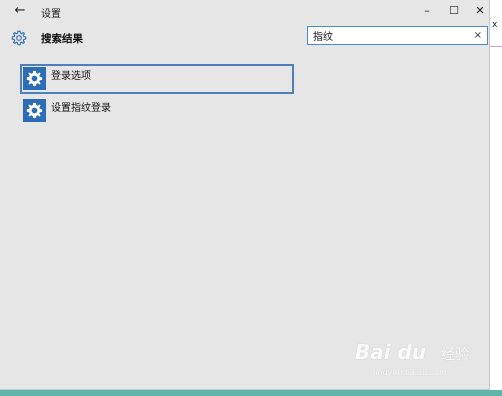 The image size is (502, 396). What do you see at coordinates (391, 352) in the screenshot?
I see `watermark-logo: Bai du` at bounding box center [391, 352].